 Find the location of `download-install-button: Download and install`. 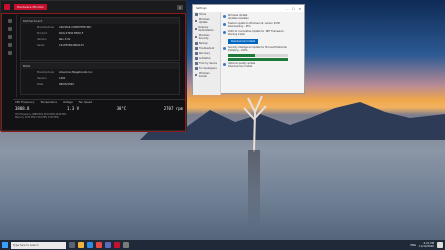

download-install-button: Download and install is located at coordinates (243, 41).